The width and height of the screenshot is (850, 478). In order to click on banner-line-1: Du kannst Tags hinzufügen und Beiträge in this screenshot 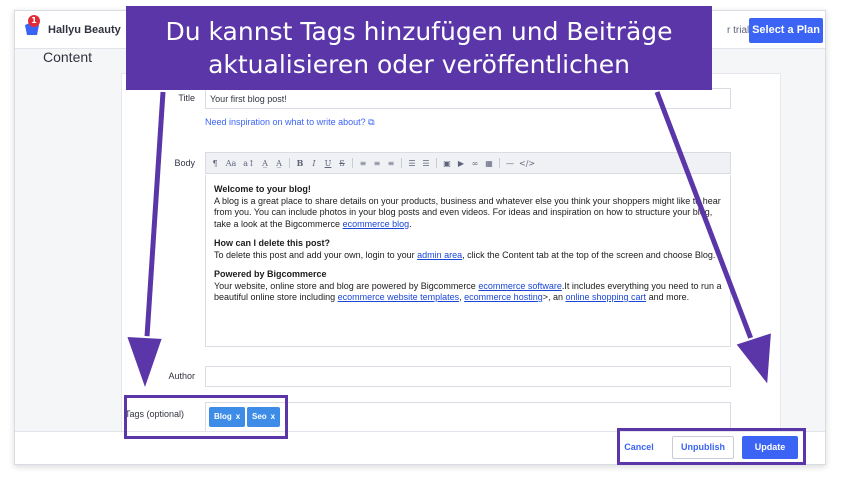, I will do `click(419, 31)`.